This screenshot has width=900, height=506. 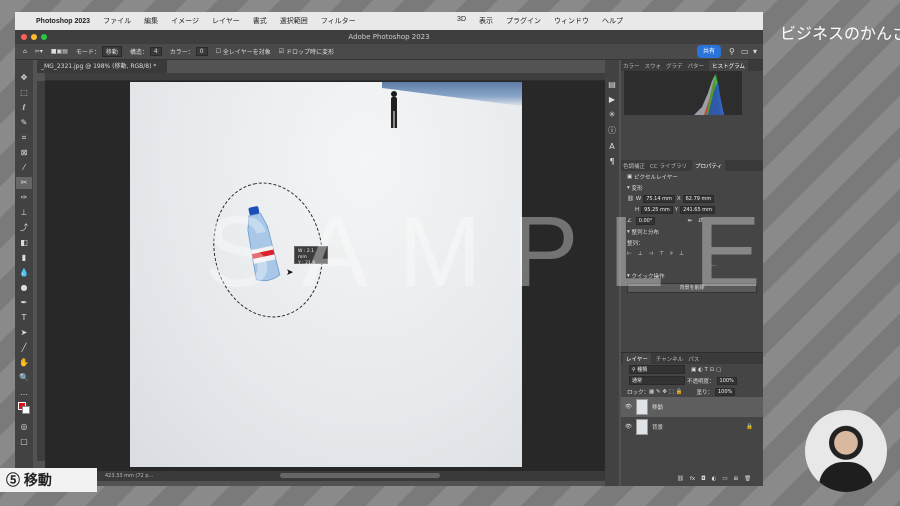 What do you see at coordinates (725, 391) in the screenshot?
I see `fill-field: 100%` at bounding box center [725, 391].